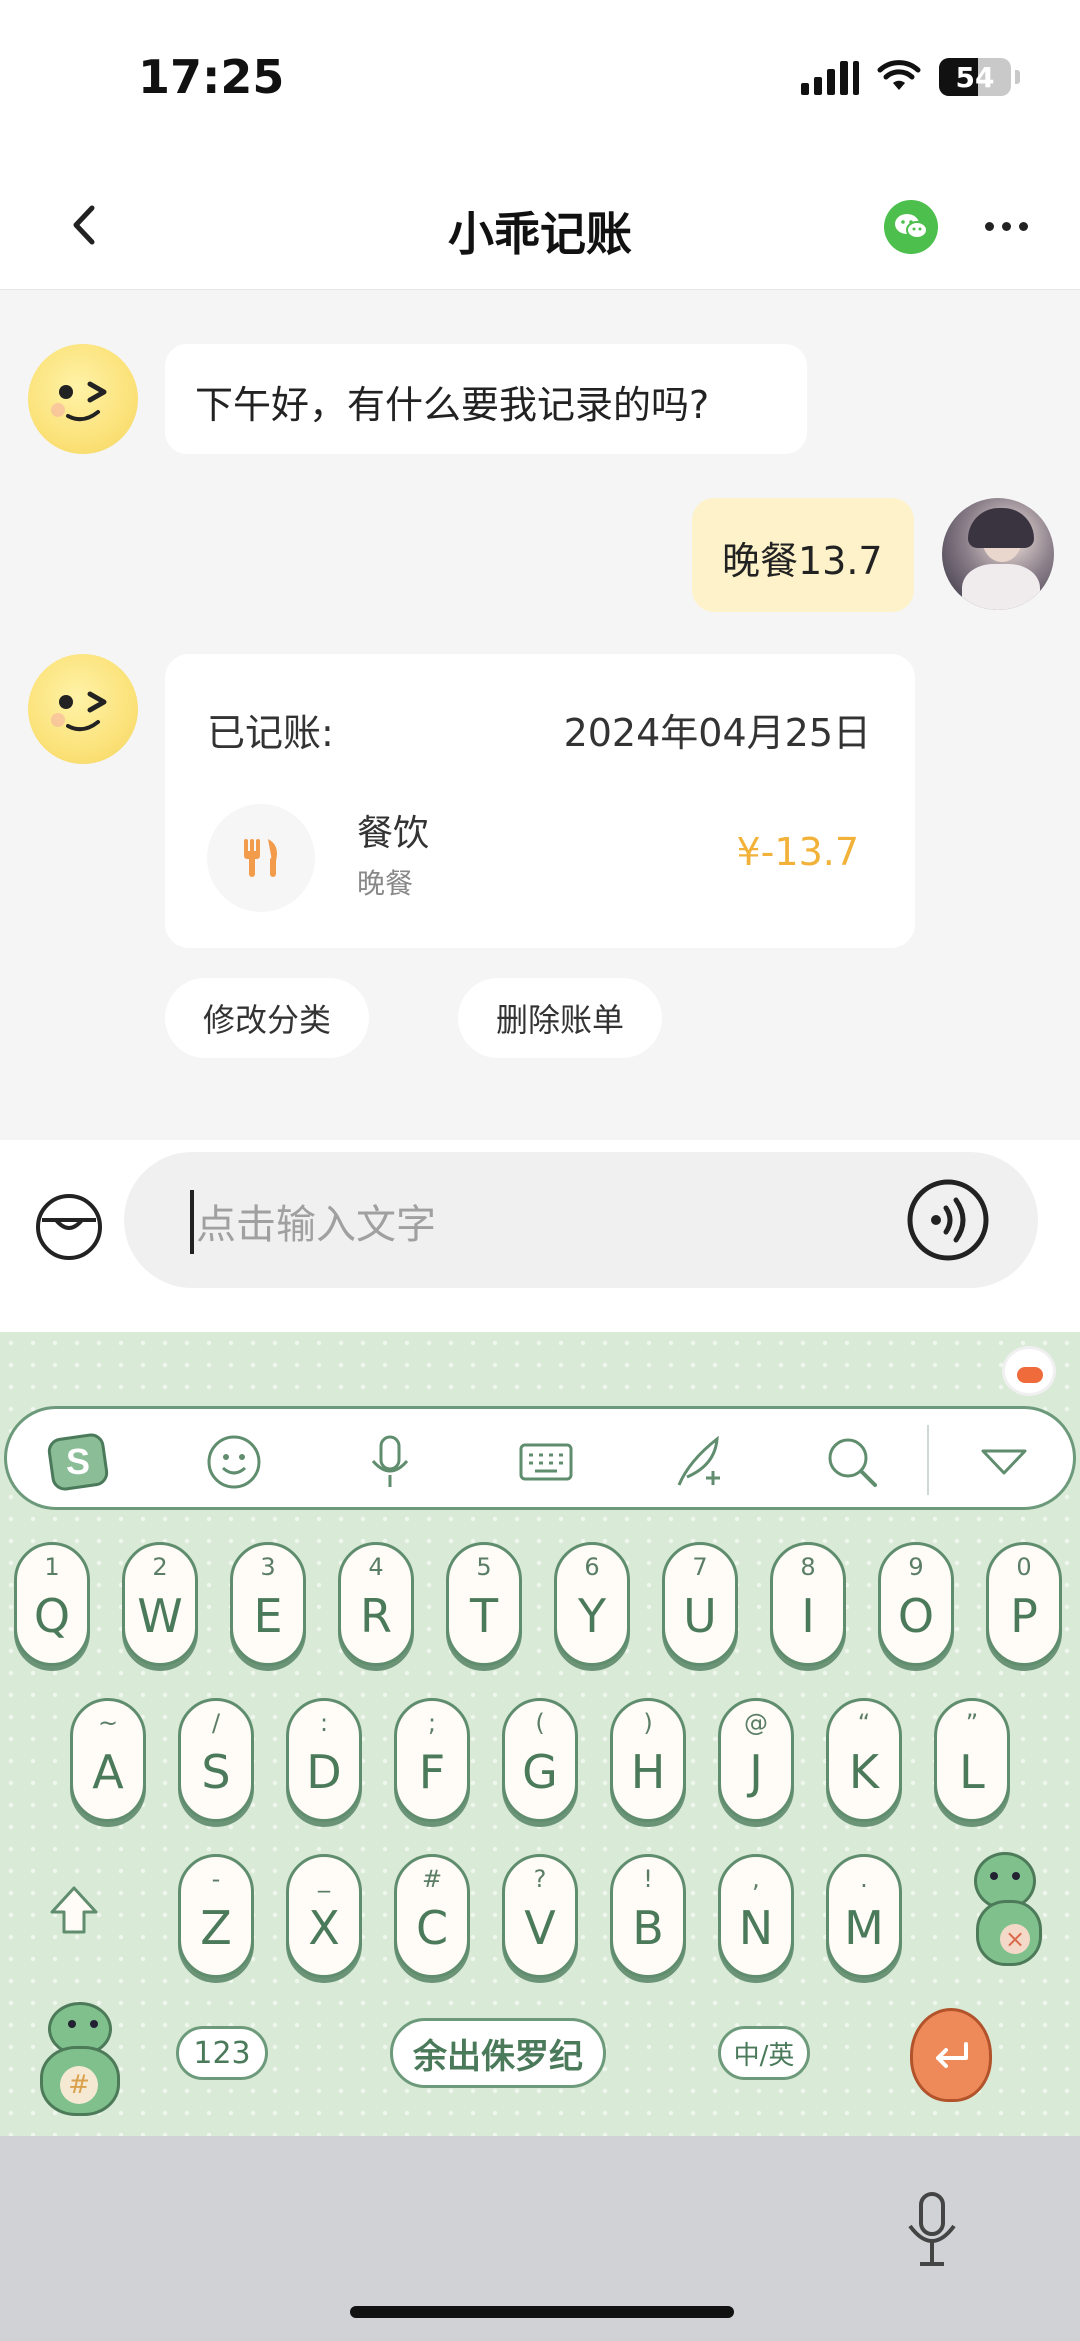 This screenshot has width=1080, height=2341. What do you see at coordinates (108, 1760) in the screenshot?
I see `key-a: ~ A` at bounding box center [108, 1760].